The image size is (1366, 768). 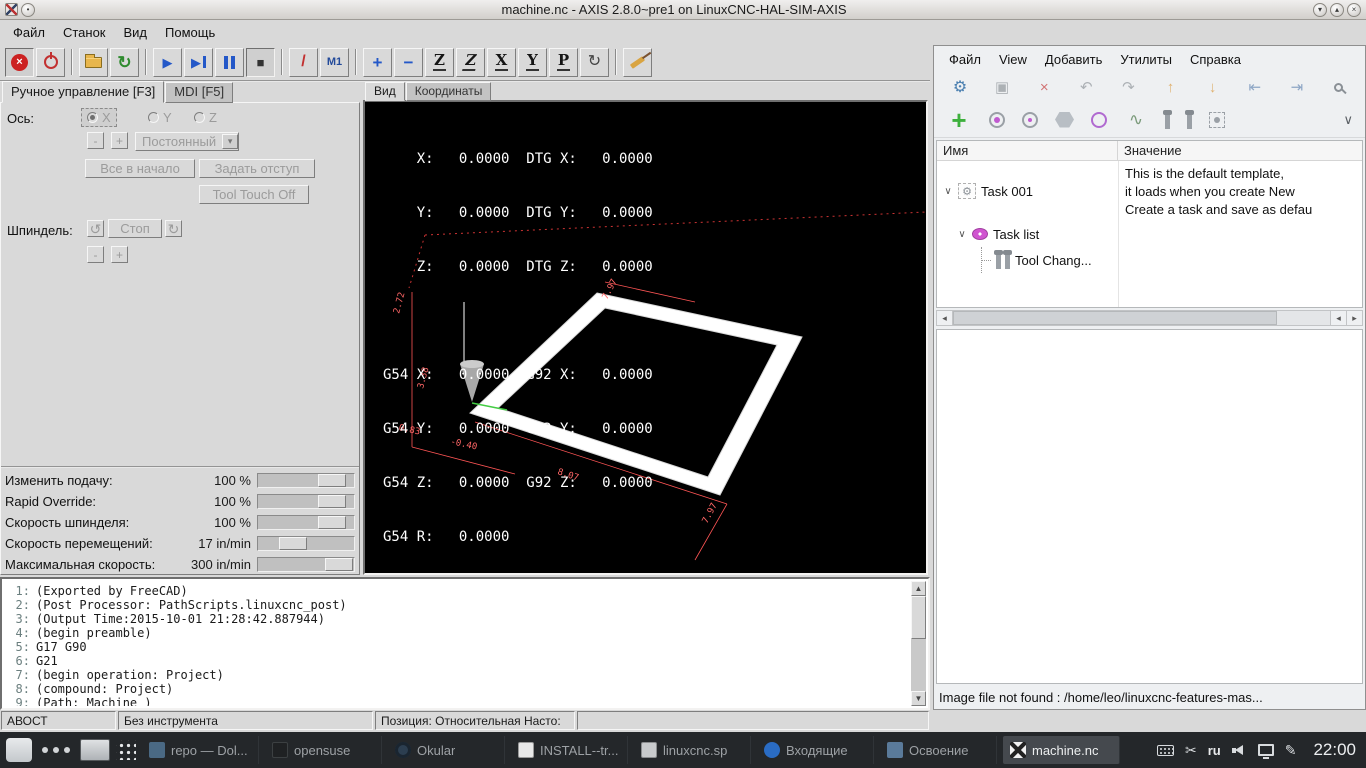 What do you see at coordinates (1128, 87) in the screenshot?
I see `redo-icon: ↷` at bounding box center [1128, 87].